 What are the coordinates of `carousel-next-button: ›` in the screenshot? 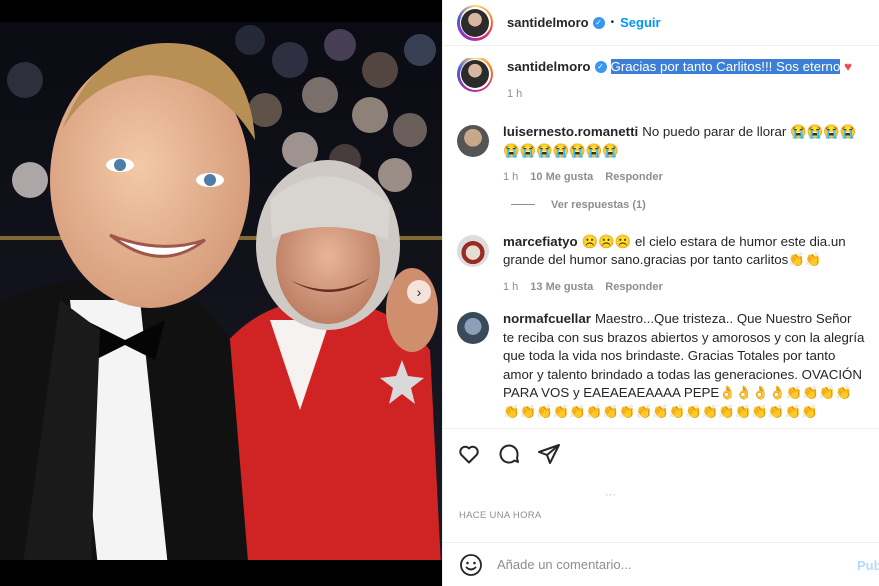 It's located at (419, 292).